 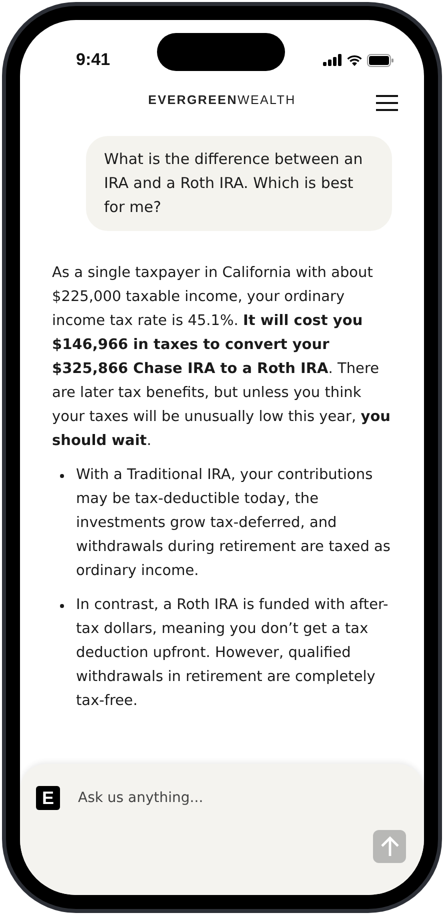 What do you see at coordinates (222, 100) in the screenshot?
I see `brand-logo: EVERGREENWEALTH` at bounding box center [222, 100].